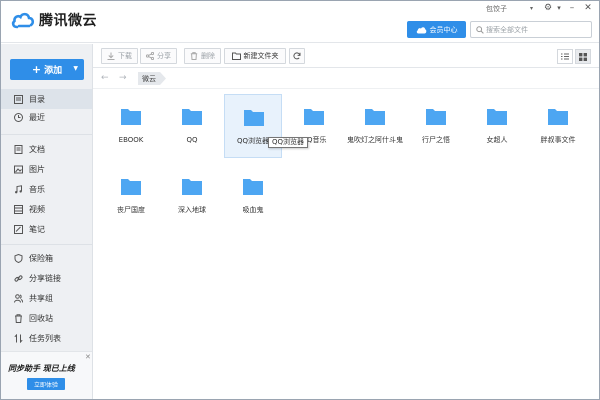 Image resolution: width=600 pixels, height=400 pixels. Describe the element at coordinates (68, 21) in the screenshot. I see `app-title: 腾讯微云` at that location.